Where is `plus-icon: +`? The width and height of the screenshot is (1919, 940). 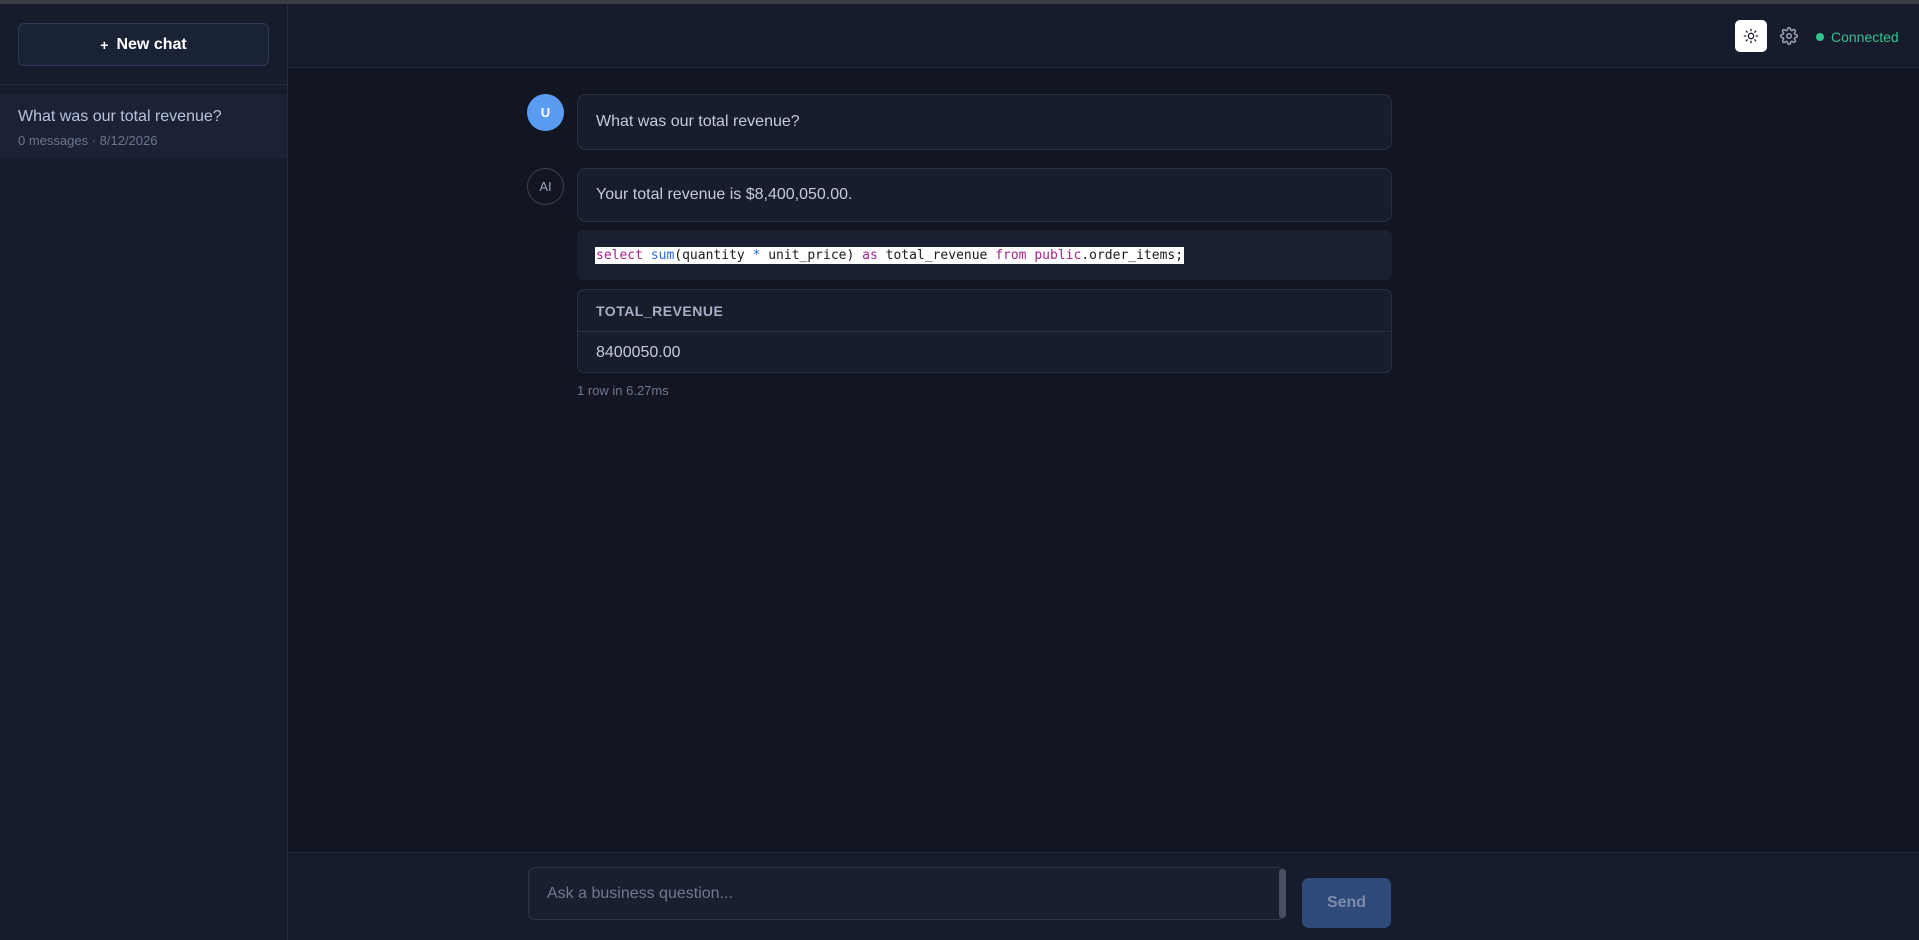
plus-icon: + is located at coordinates (104, 44).